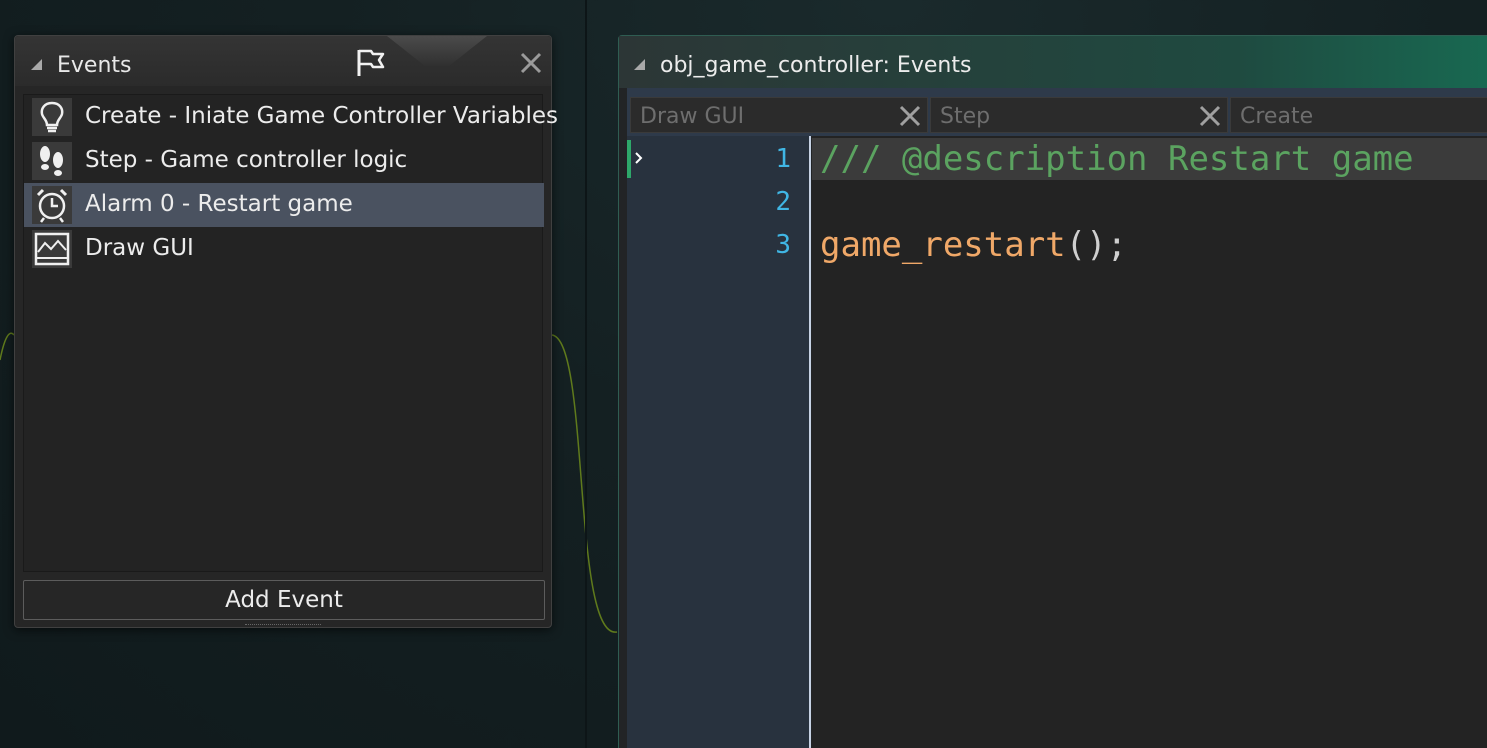  Describe the element at coordinates (139, 248) in the screenshot. I see `event-item-label: Draw GUI` at that location.